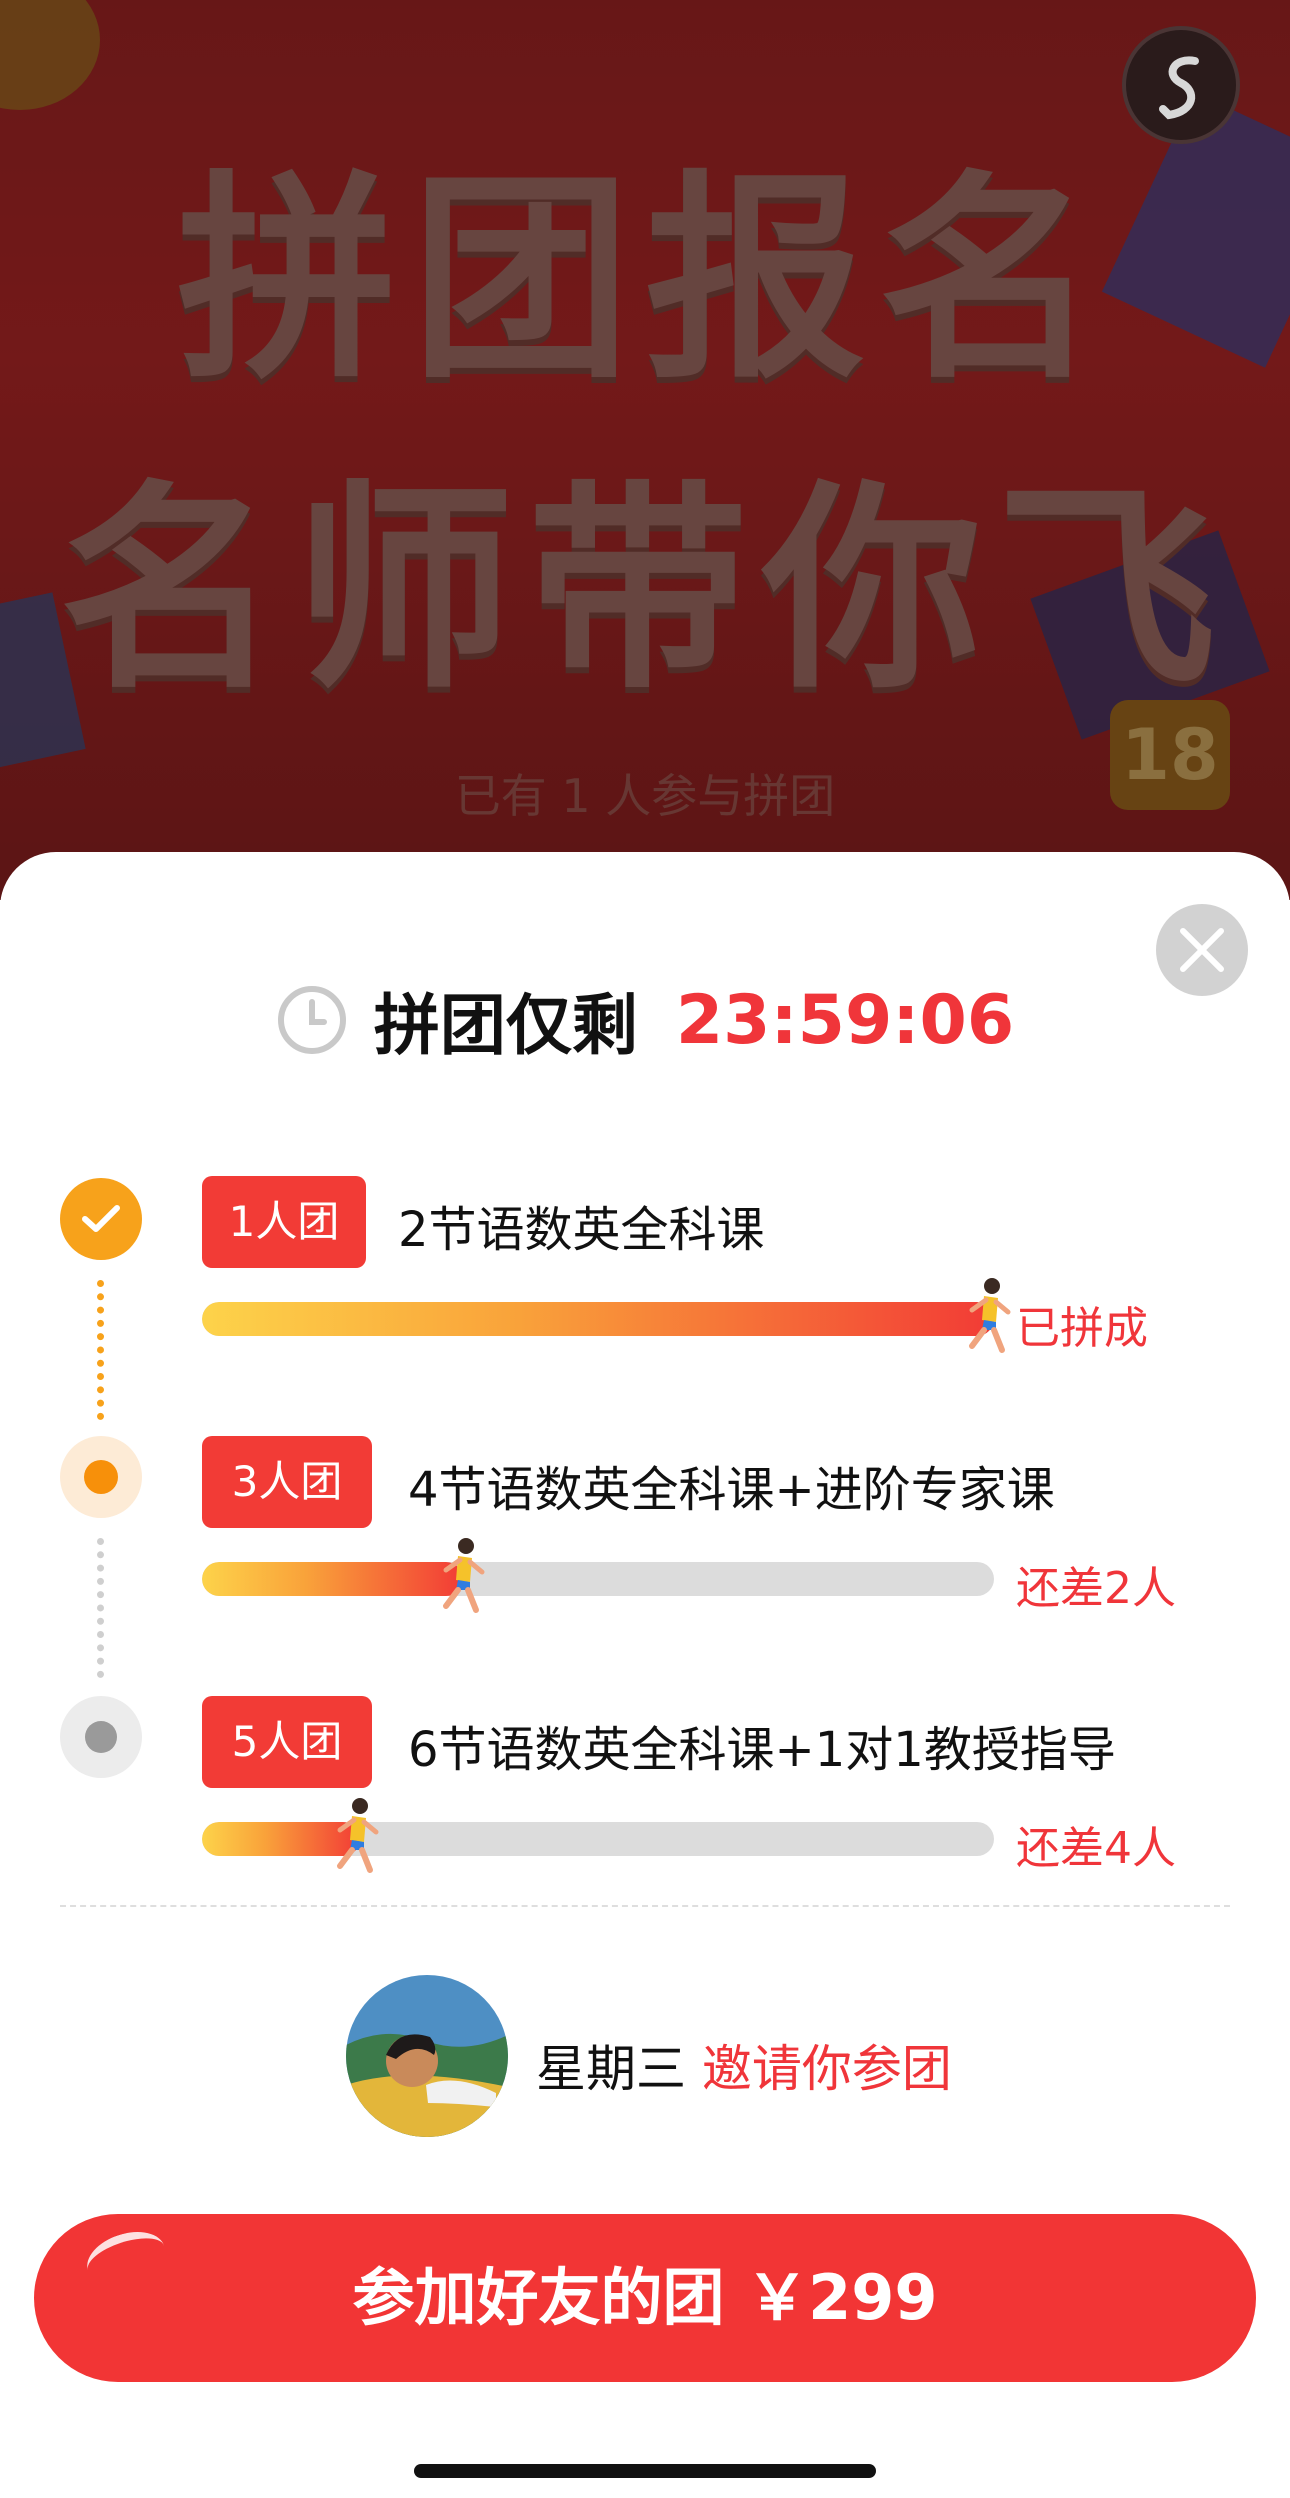 The width and height of the screenshot is (1290, 2498). Describe the element at coordinates (284, 1222) in the screenshot. I see `tier-size-tag: 1人团` at that location.